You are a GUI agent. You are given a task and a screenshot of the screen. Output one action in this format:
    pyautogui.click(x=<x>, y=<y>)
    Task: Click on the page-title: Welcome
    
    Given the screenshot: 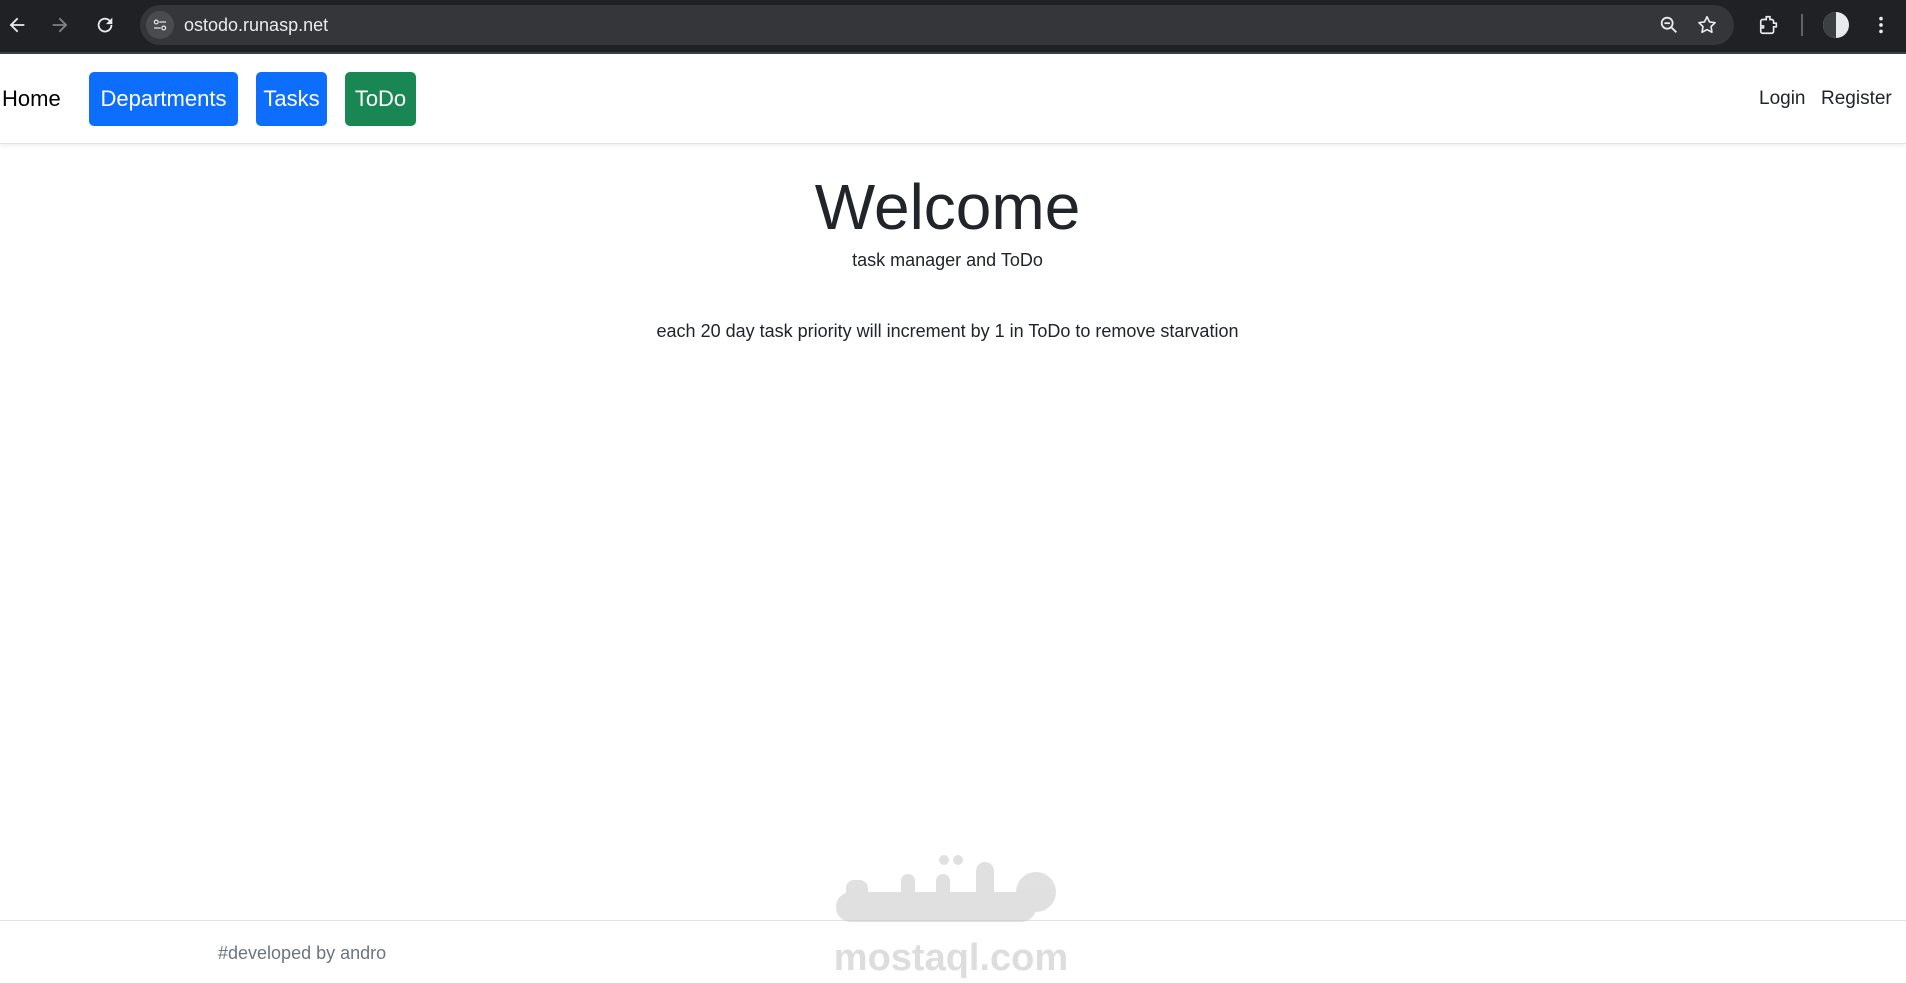 What is the action you would take?
    pyautogui.click(x=947, y=207)
    